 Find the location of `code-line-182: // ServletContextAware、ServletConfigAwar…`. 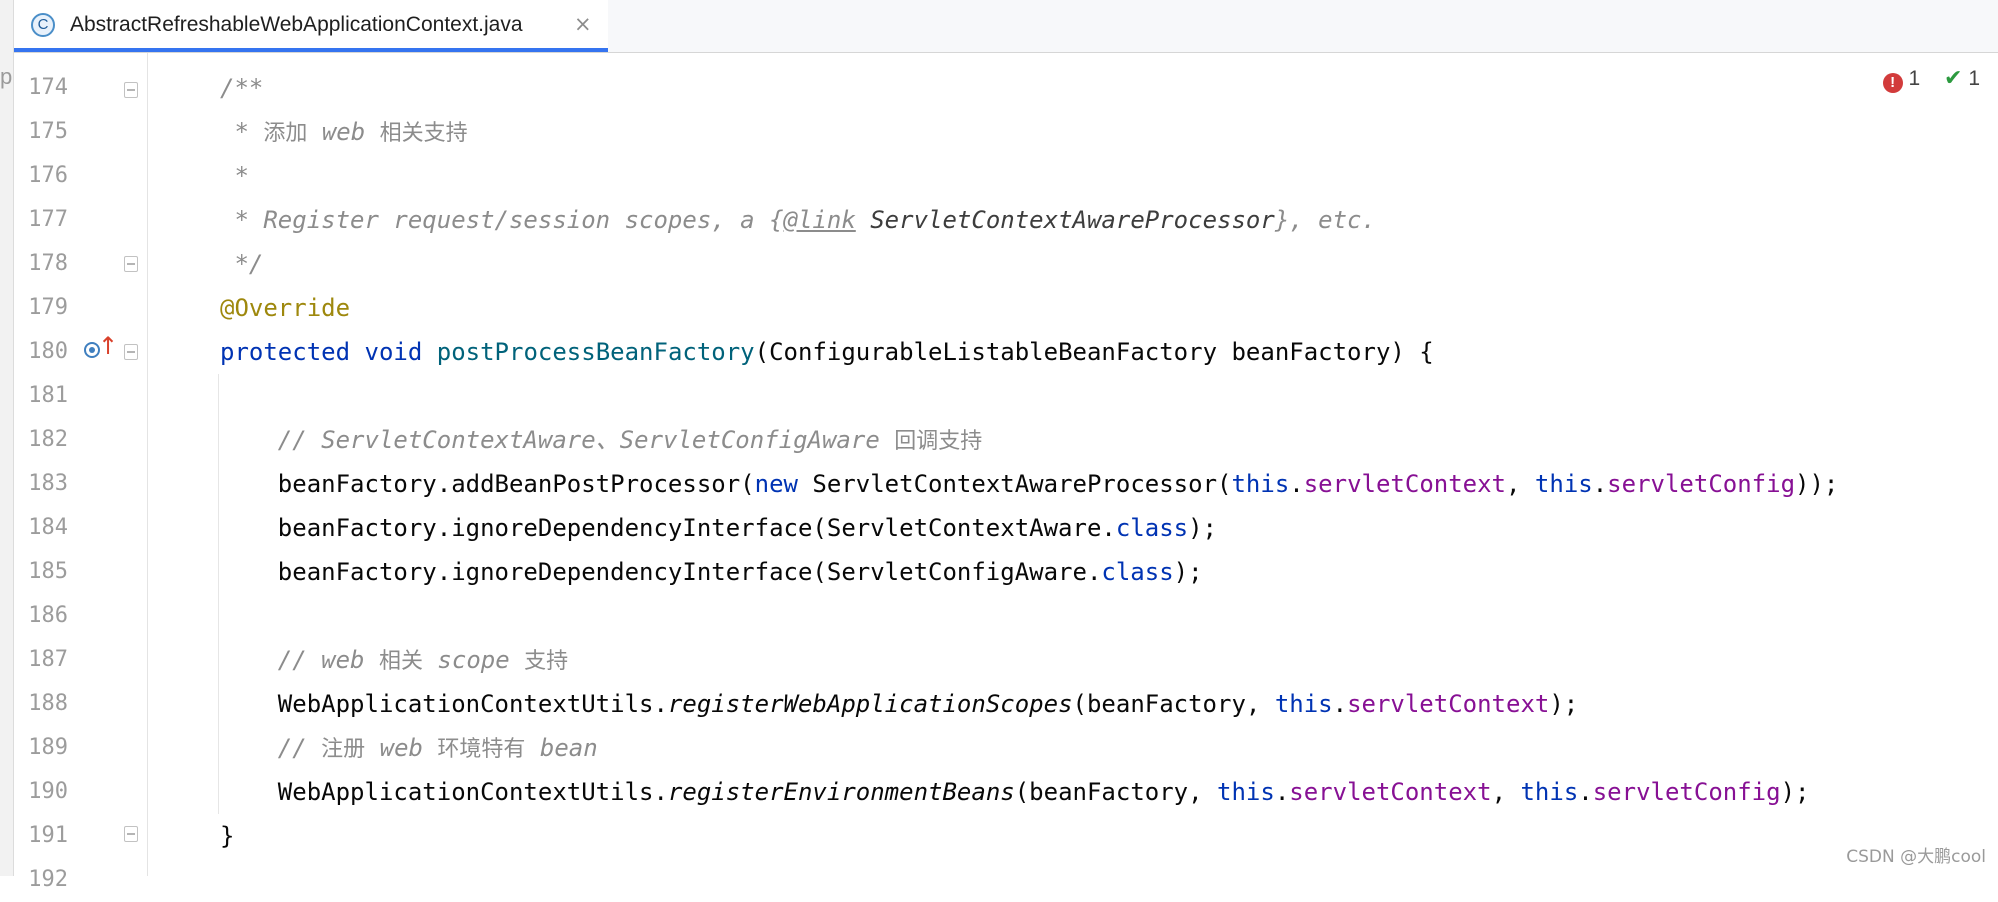

code-line-182: // ServletContextAware、ServletConfigAwar… is located at coordinates (601, 441).